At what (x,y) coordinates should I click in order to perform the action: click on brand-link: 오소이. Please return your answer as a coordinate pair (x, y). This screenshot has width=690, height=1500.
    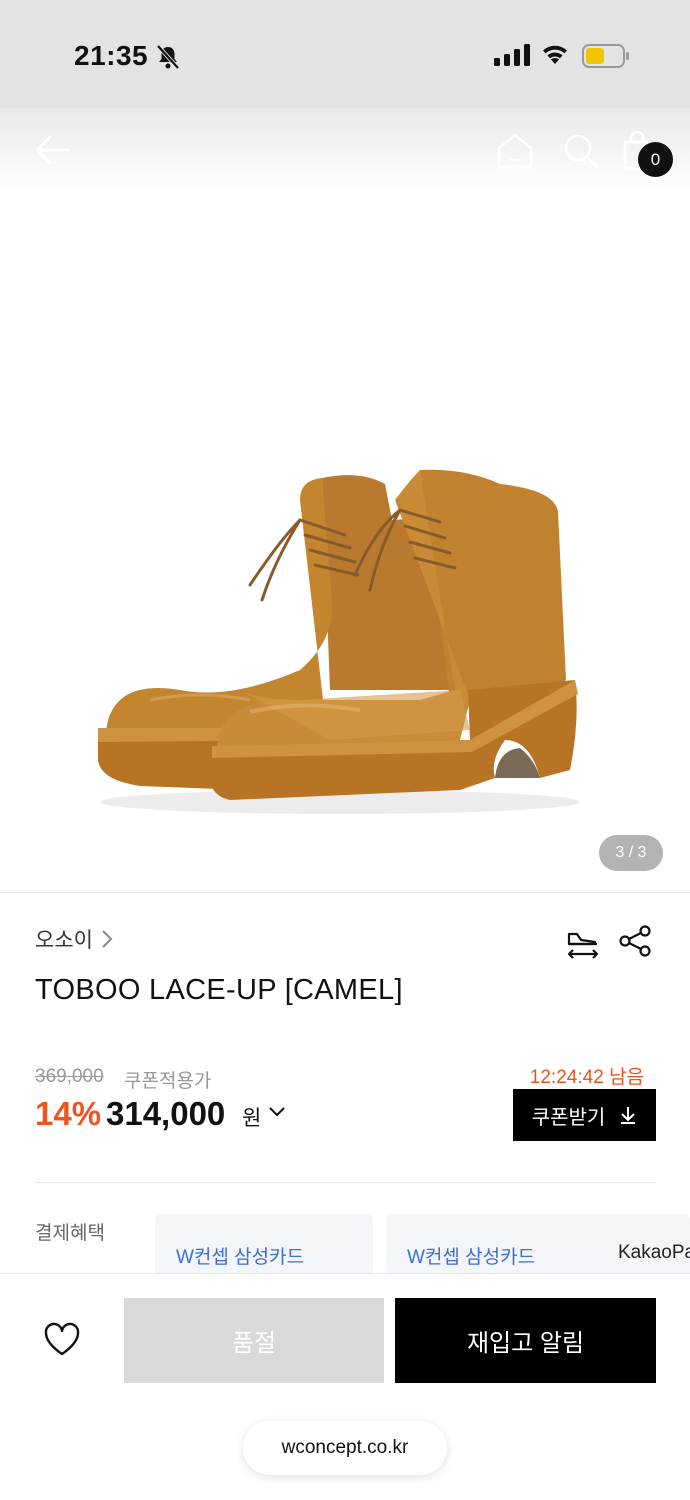
    Looking at the image, I should click on (74, 939).